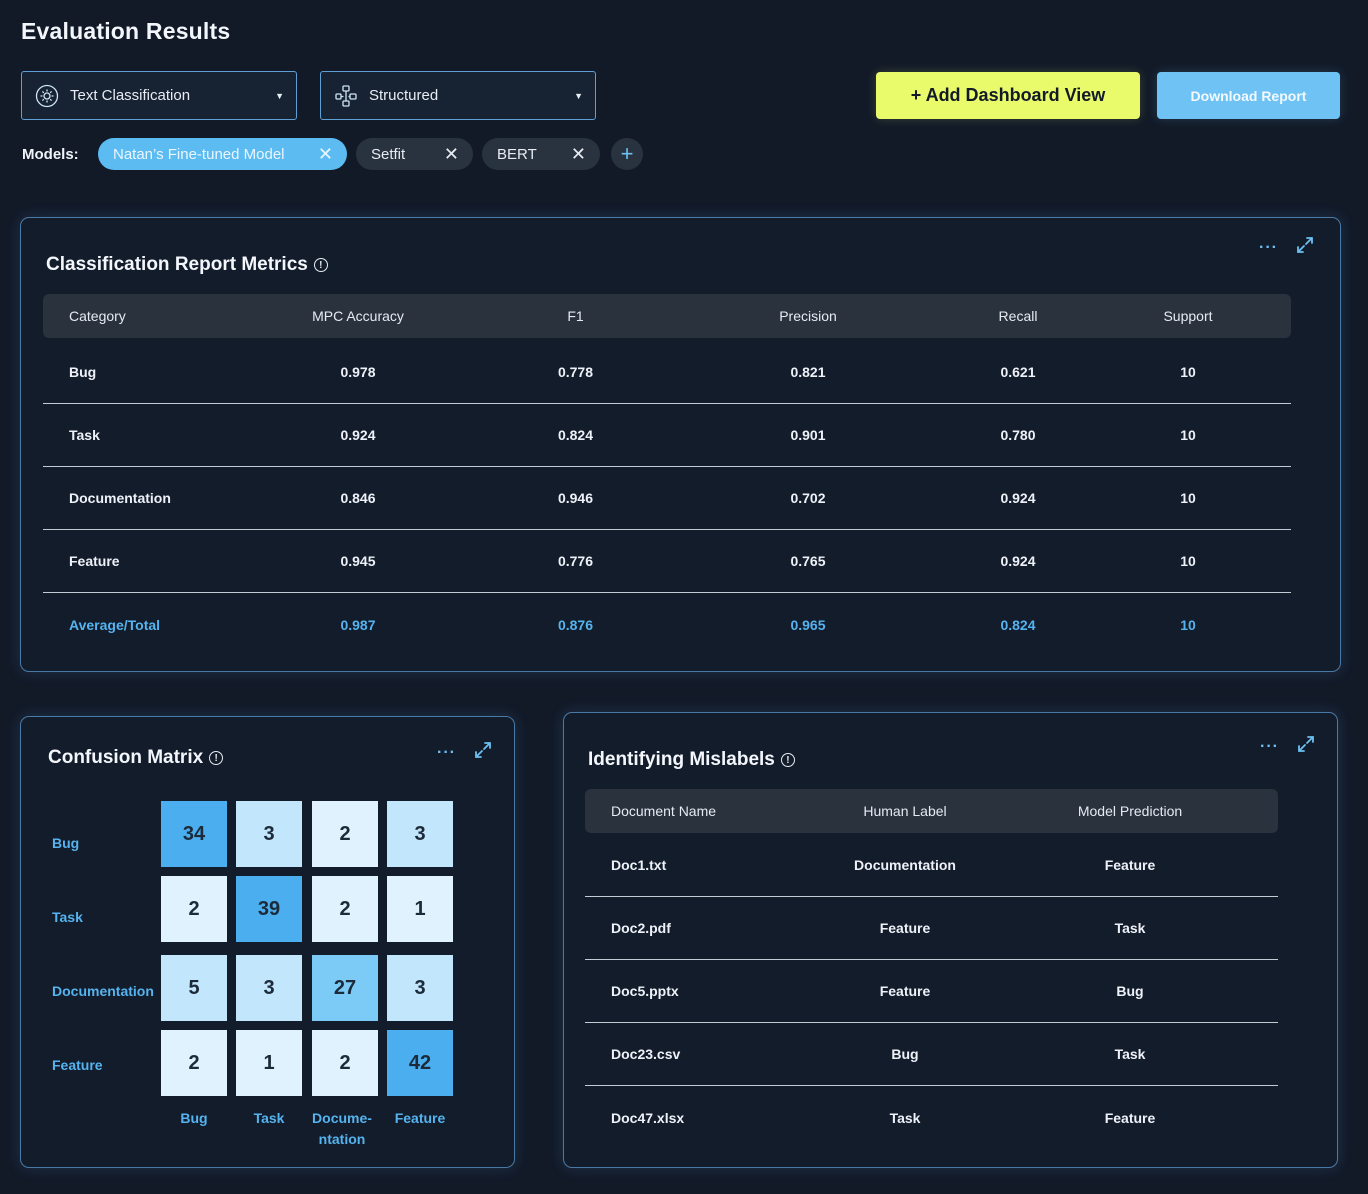  I want to click on table-row: Doc1.txt Documentation Feature, so click(931, 865).